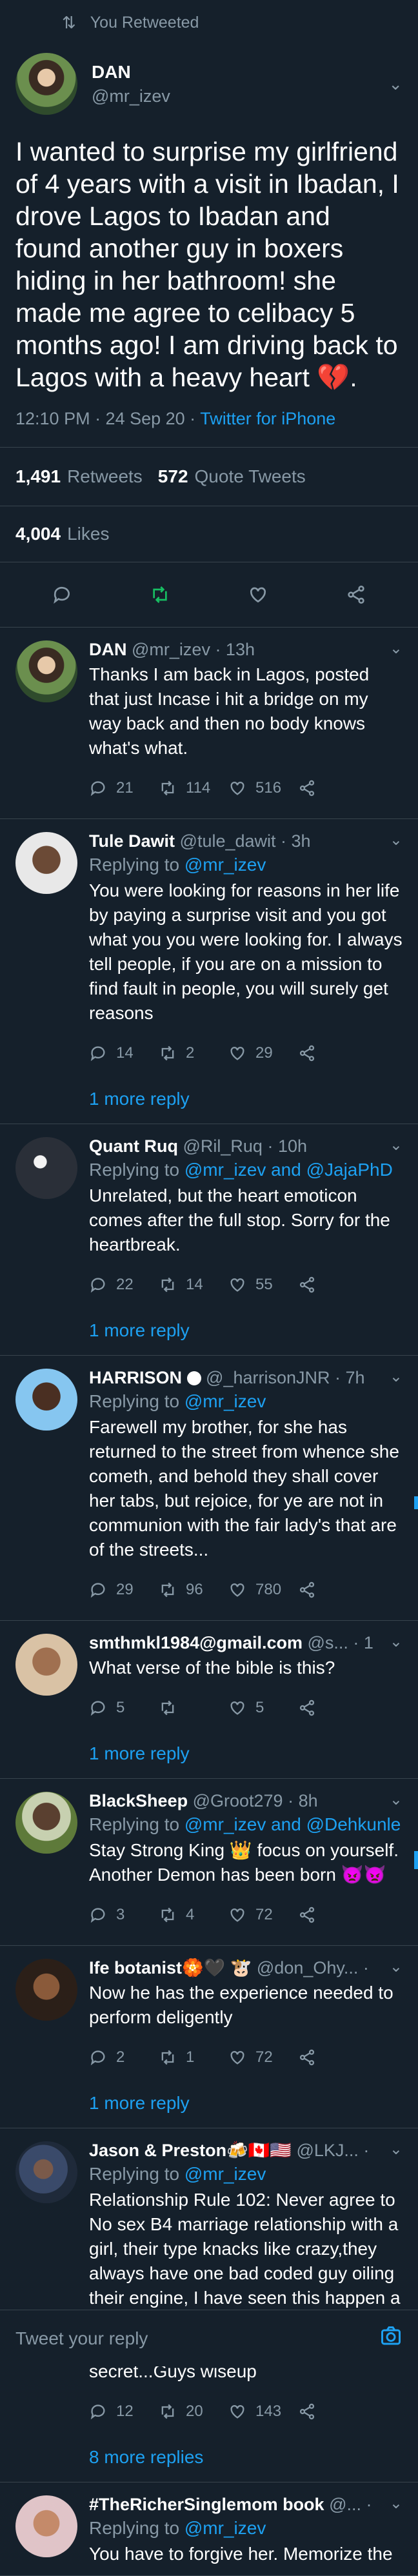 This screenshot has height=2576, width=418. What do you see at coordinates (62, 594) in the screenshot?
I see `comment-icon` at bounding box center [62, 594].